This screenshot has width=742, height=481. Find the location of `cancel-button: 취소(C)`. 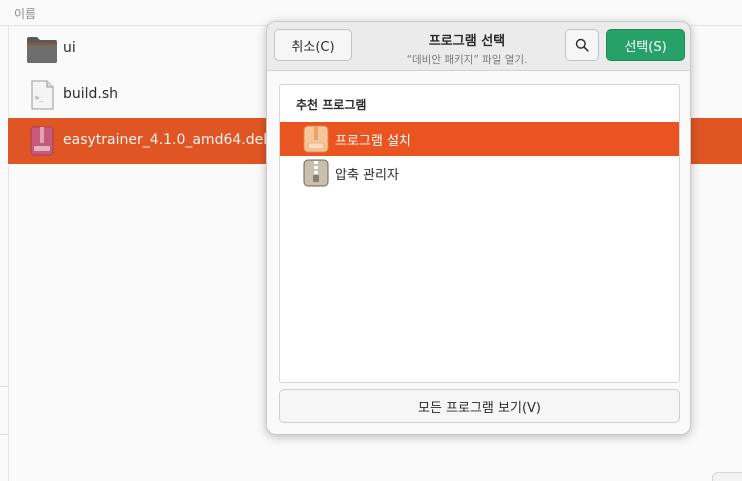

cancel-button: 취소(C) is located at coordinates (313, 45).